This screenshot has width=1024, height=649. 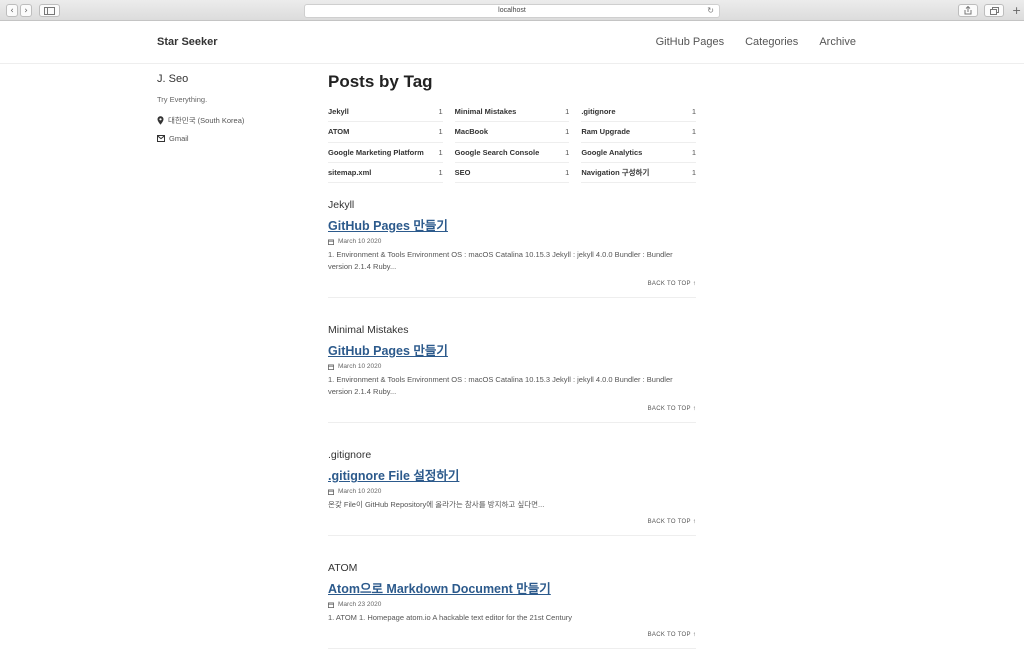 What do you see at coordinates (49, 10) in the screenshot?
I see `sidebar-toggle-icon` at bounding box center [49, 10].